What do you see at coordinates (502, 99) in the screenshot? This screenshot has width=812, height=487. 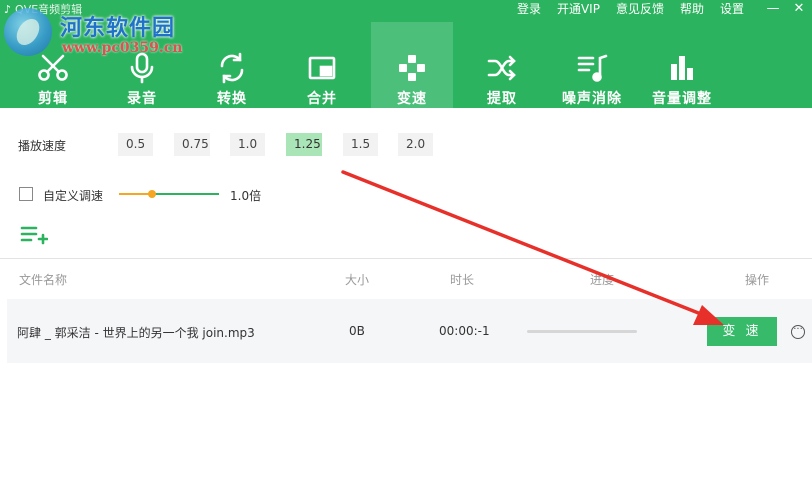 I see `tab-extract-label: 提取` at bounding box center [502, 99].